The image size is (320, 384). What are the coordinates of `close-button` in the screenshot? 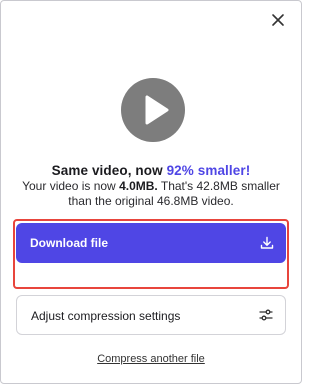 It's located at (278, 20).